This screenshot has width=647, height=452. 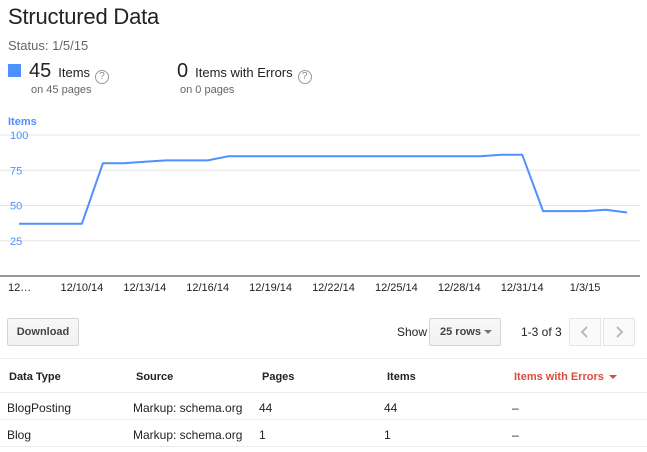 I want to click on y-tick-label: 100, so click(x=19, y=136).